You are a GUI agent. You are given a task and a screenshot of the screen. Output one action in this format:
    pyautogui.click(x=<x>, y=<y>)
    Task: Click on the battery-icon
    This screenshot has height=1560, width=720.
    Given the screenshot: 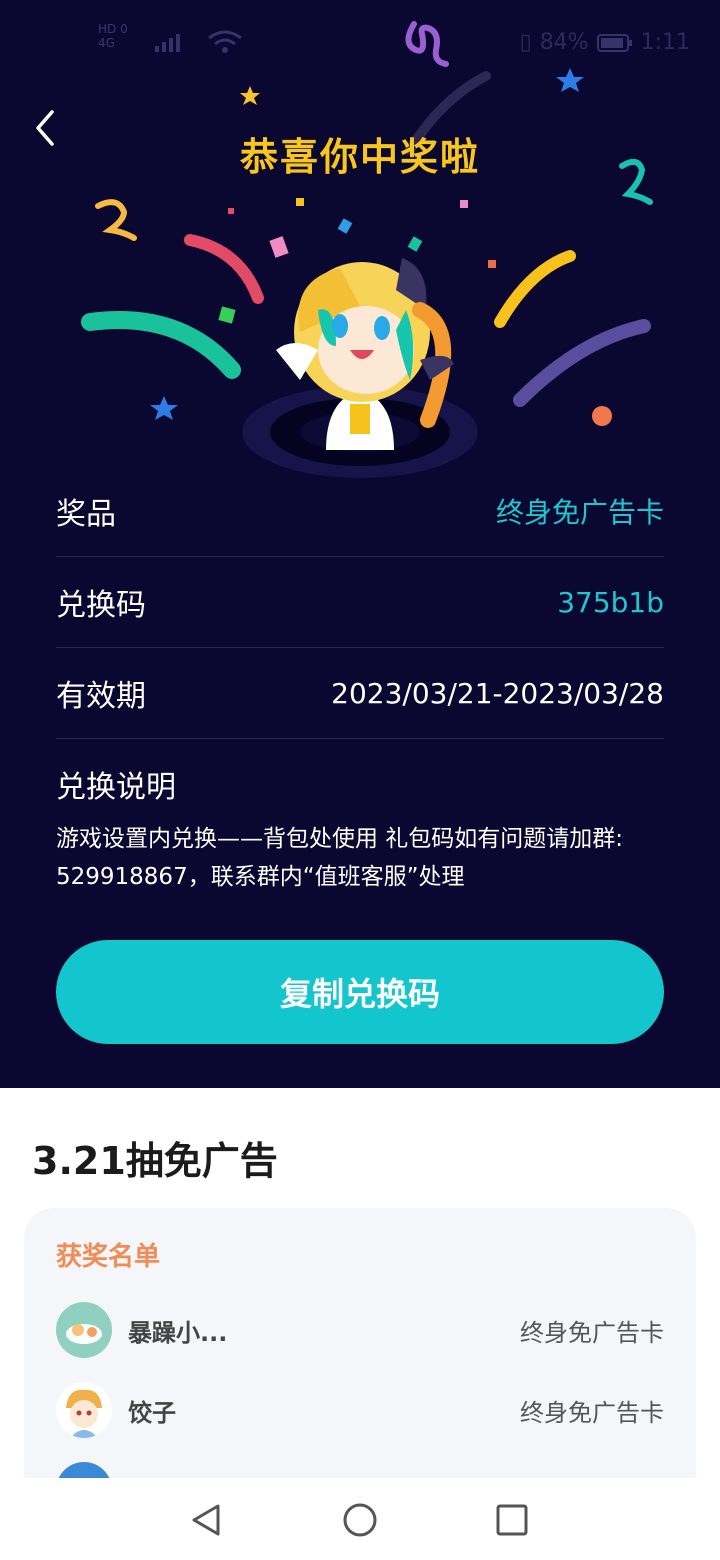 What is the action you would take?
    pyautogui.click(x=614, y=42)
    